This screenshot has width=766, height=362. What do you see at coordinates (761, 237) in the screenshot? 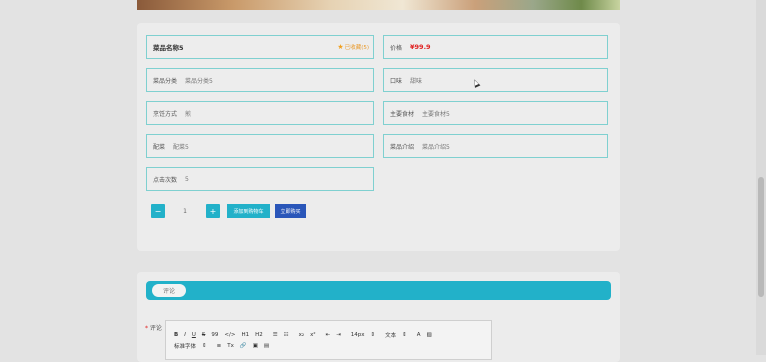
I see `scrollbar-thumb` at bounding box center [761, 237].